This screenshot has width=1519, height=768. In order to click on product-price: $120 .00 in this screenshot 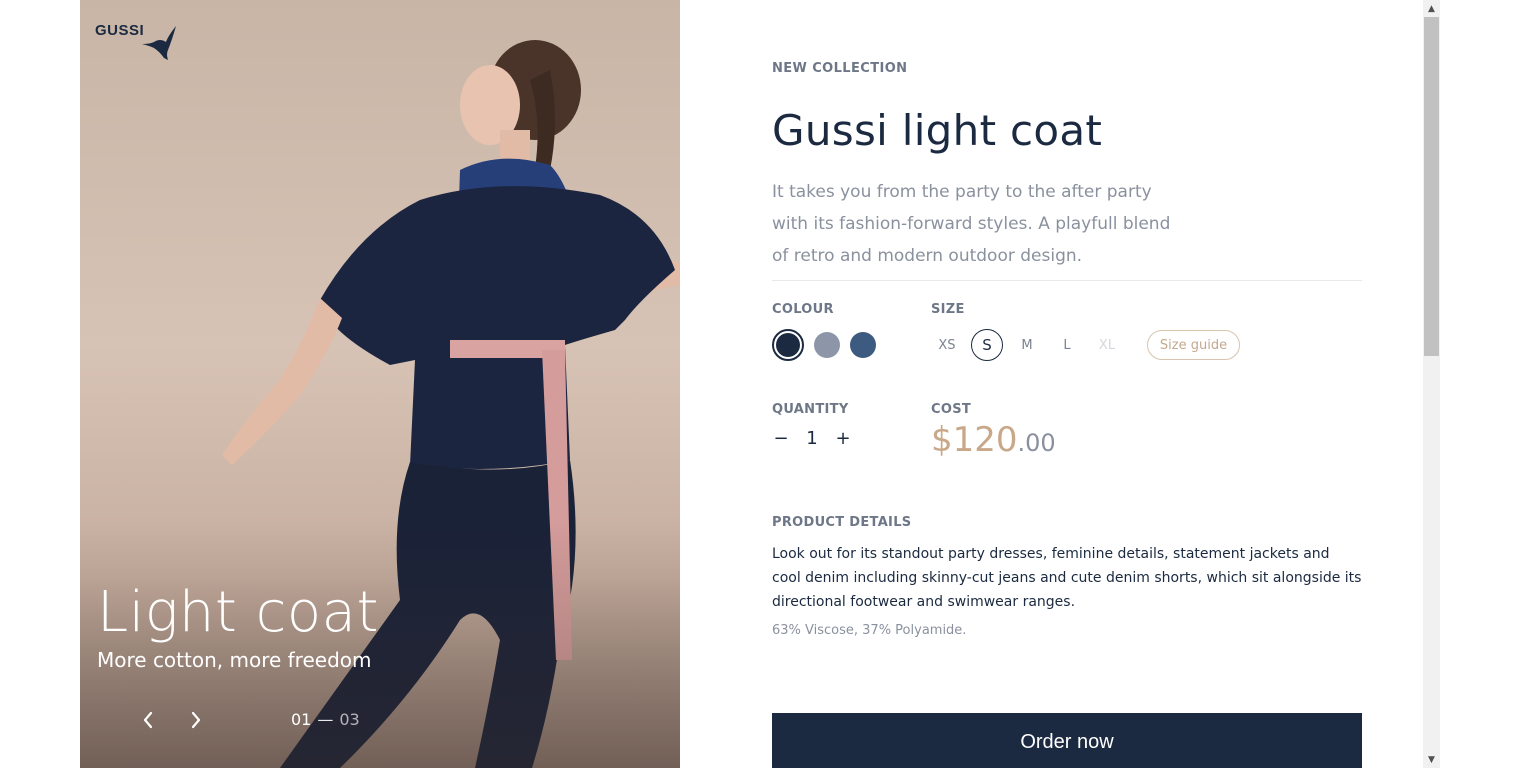, I will do `click(993, 440)`.